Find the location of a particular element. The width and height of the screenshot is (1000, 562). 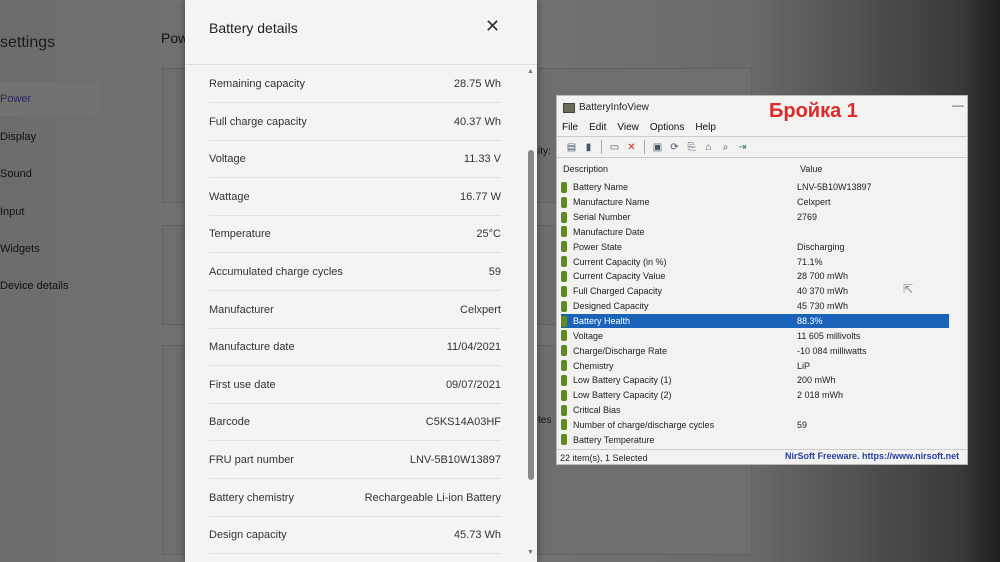

detail-label: Design capacity is located at coordinates (248, 535).